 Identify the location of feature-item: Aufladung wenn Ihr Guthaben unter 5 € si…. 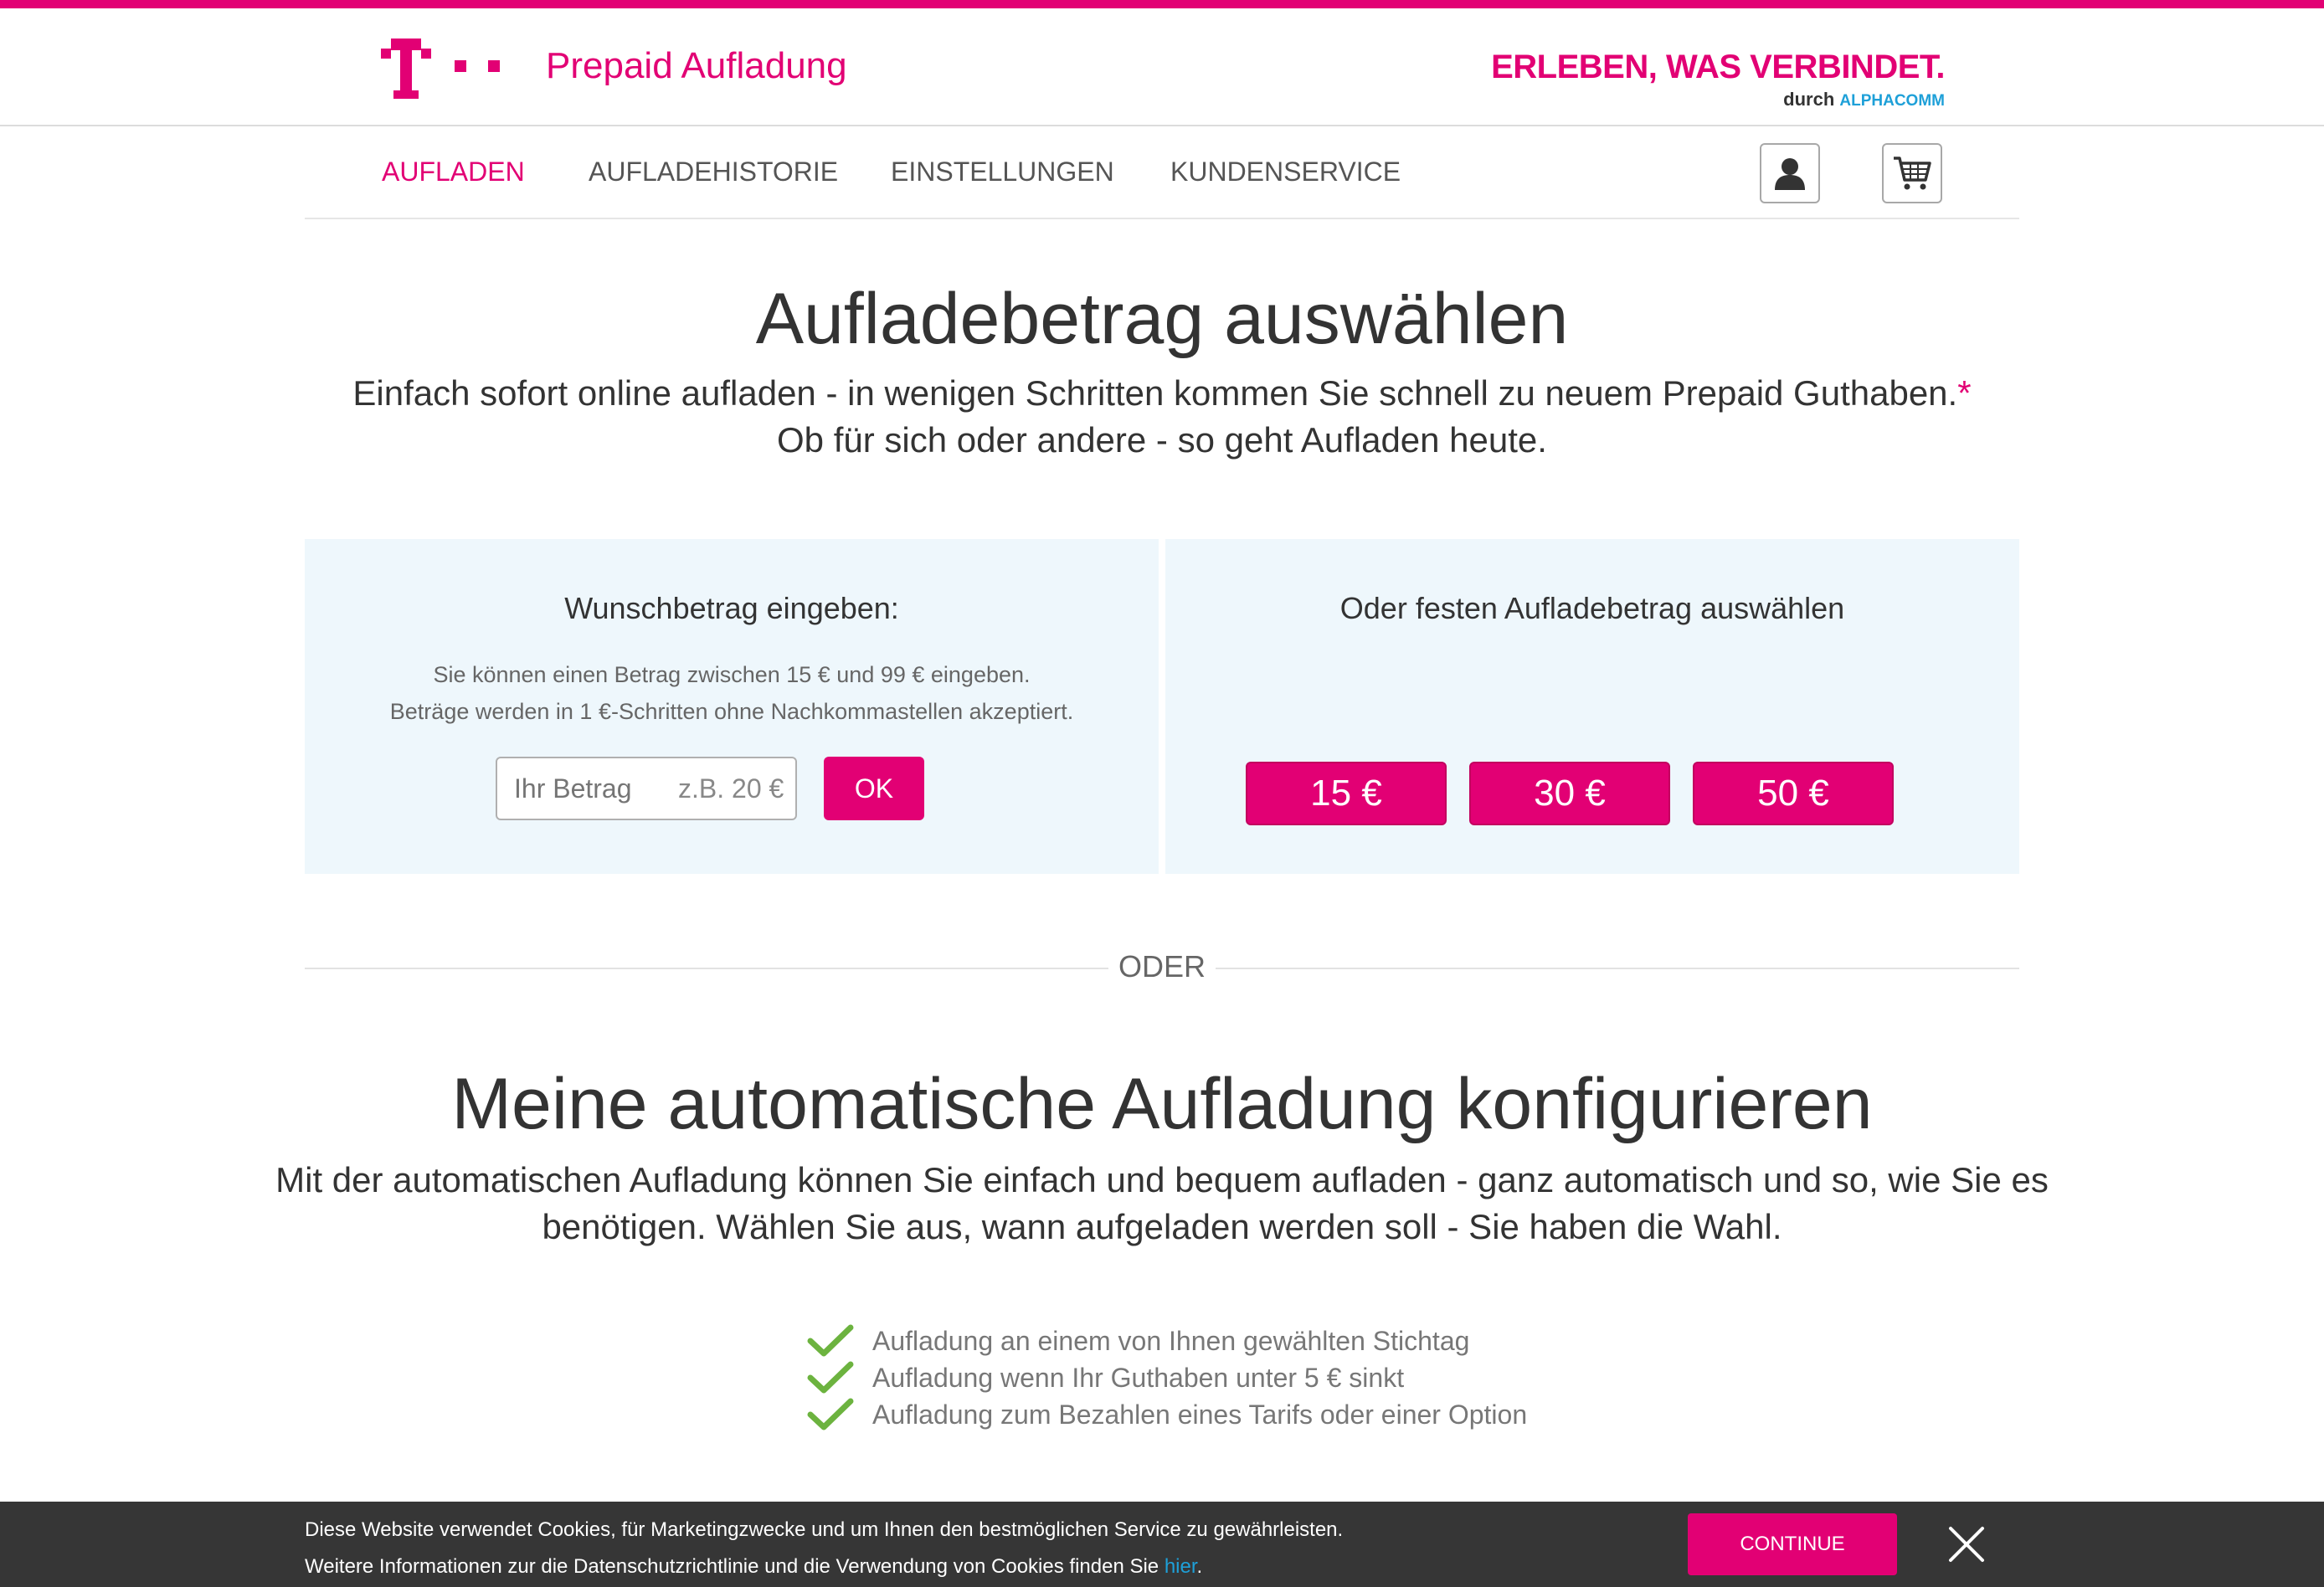
(1167, 1378).